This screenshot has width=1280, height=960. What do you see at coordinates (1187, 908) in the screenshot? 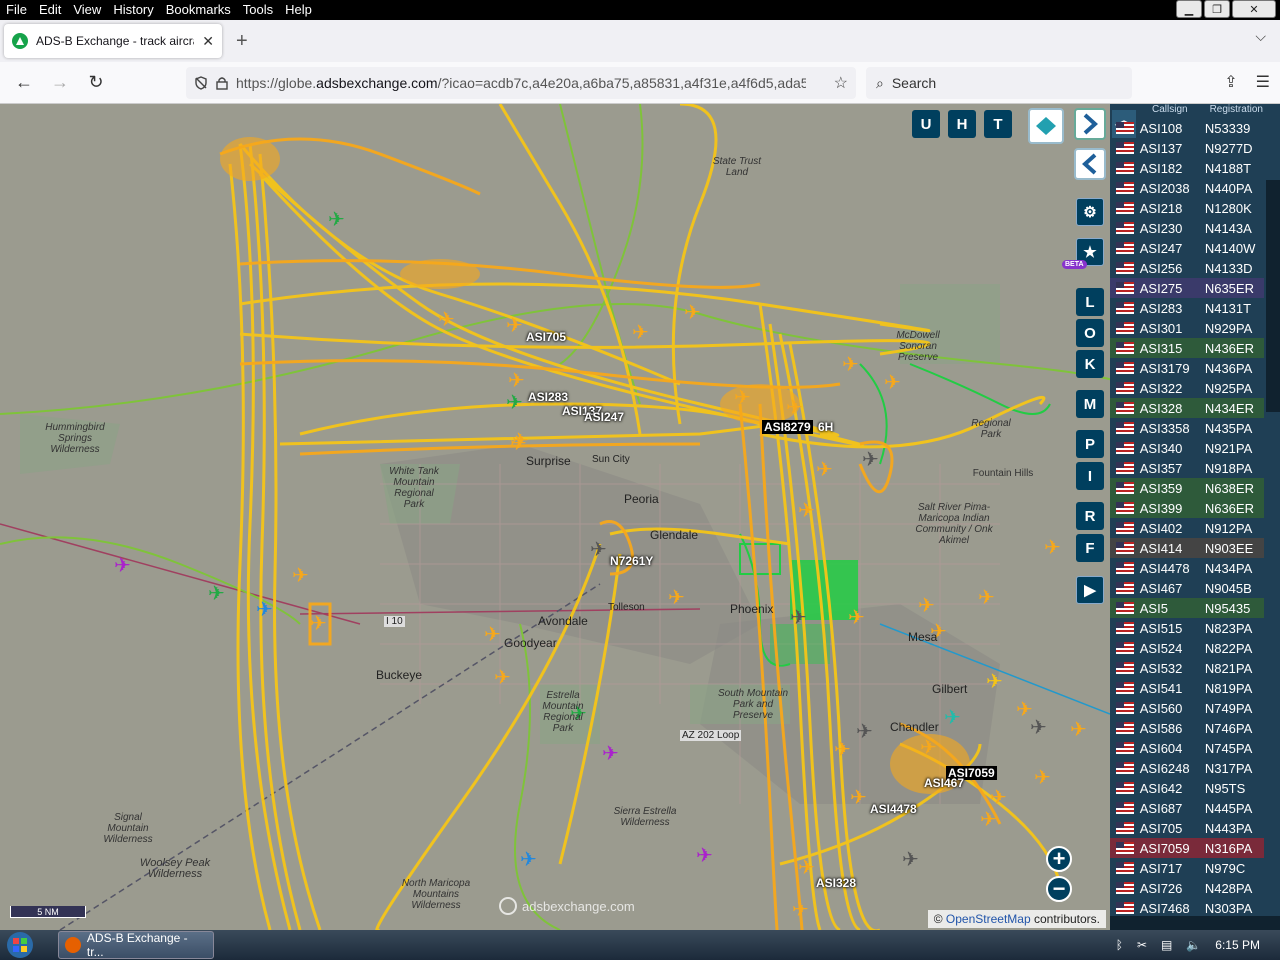
I see `aircraft-row: ASI7468 N303PA` at bounding box center [1187, 908].